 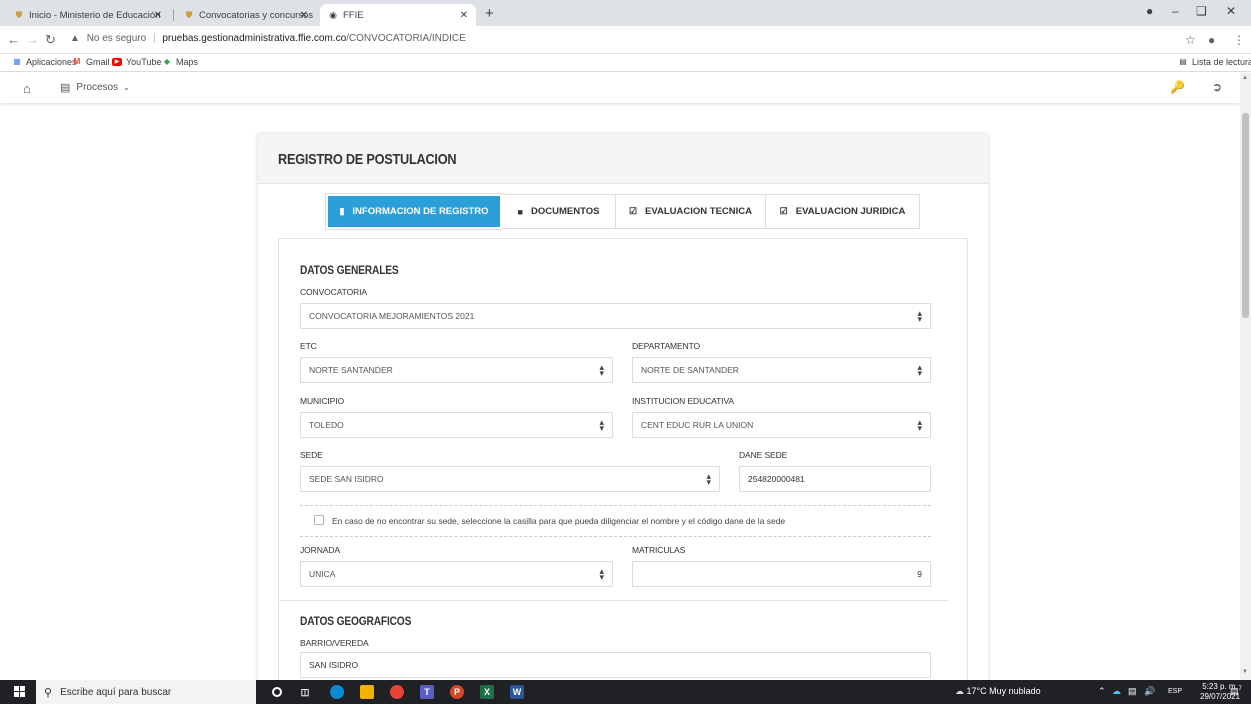 What do you see at coordinates (517, 692) in the screenshot?
I see `word-icon: W` at bounding box center [517, 692].